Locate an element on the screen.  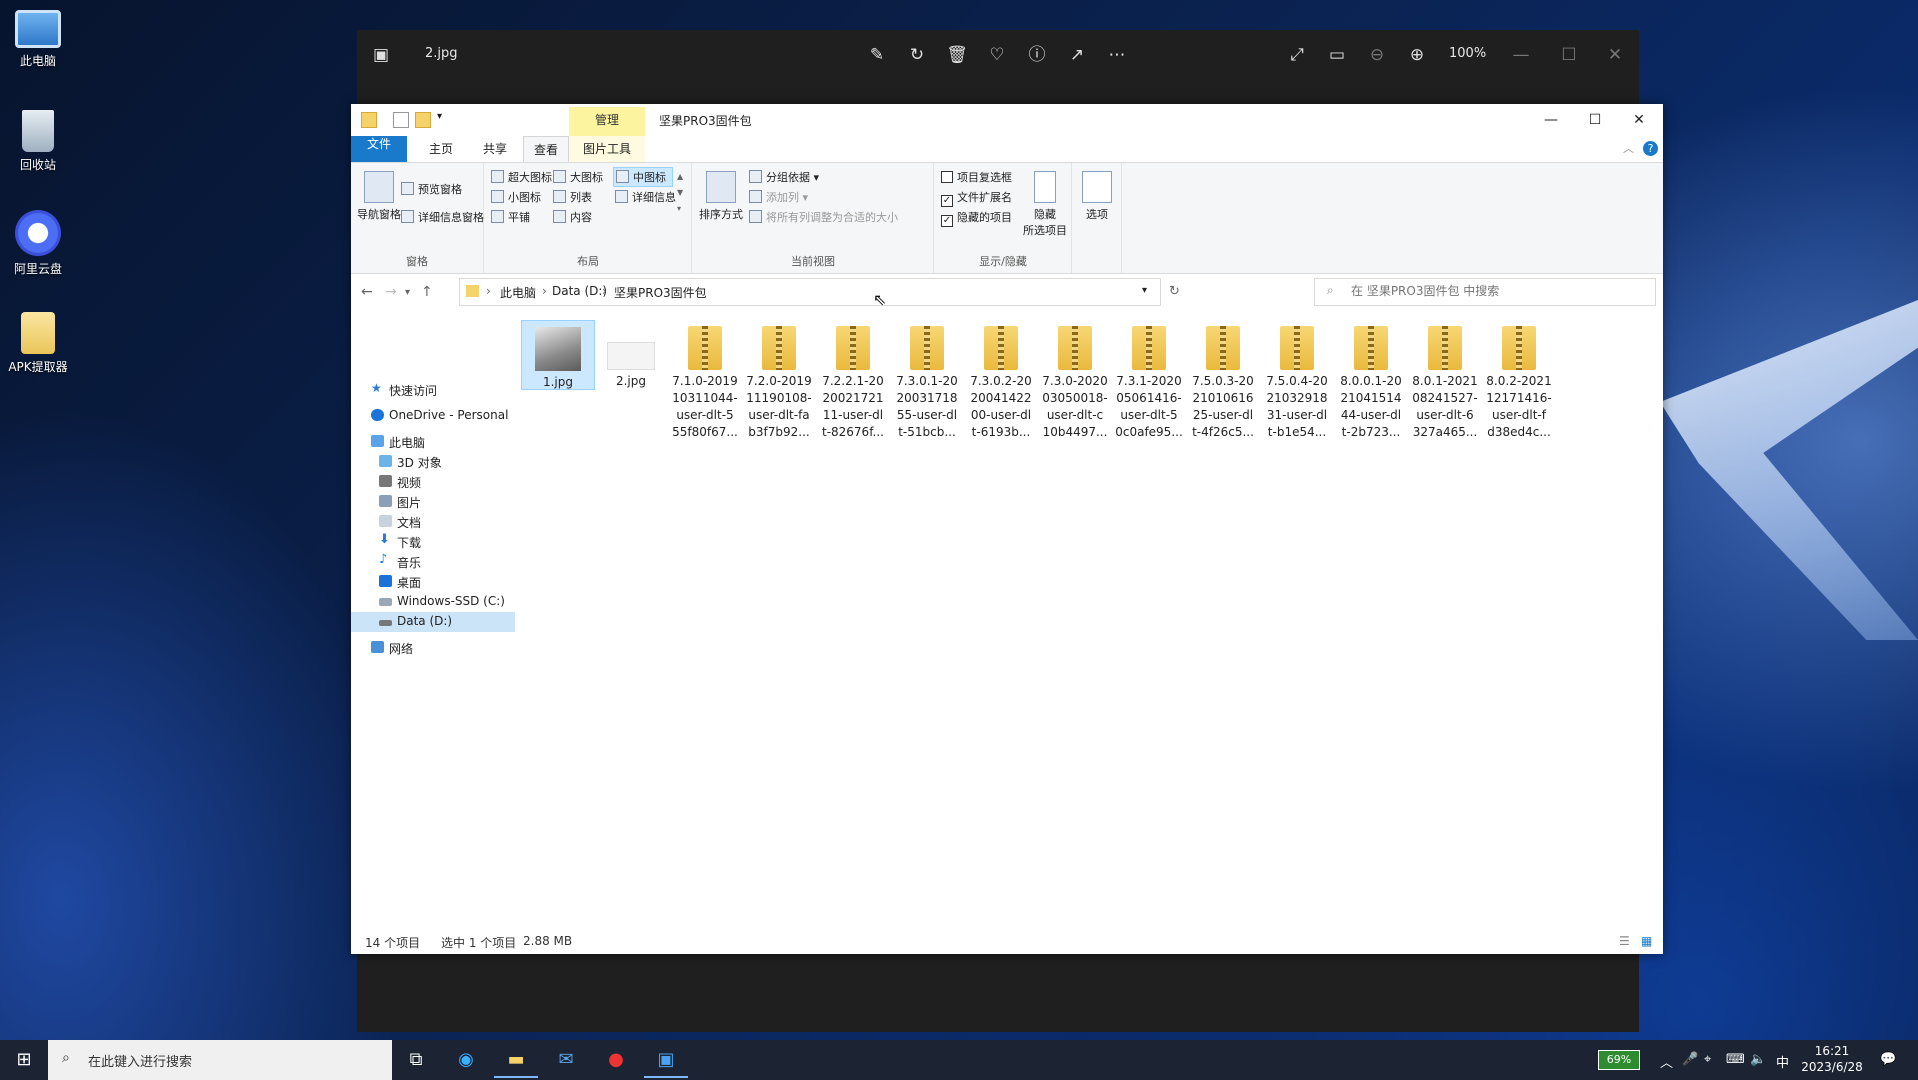
zoom-in-icon: ⊕ is located at coordinates (1417, 55).